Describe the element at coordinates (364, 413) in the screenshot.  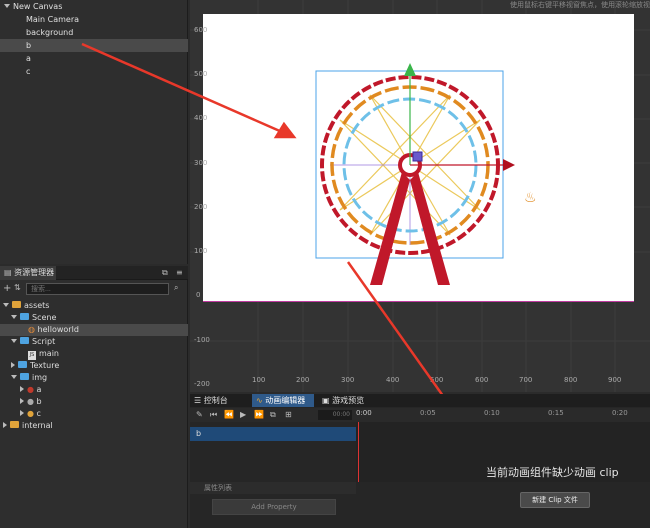
I see `timeline-tick: 0:00` at that location.